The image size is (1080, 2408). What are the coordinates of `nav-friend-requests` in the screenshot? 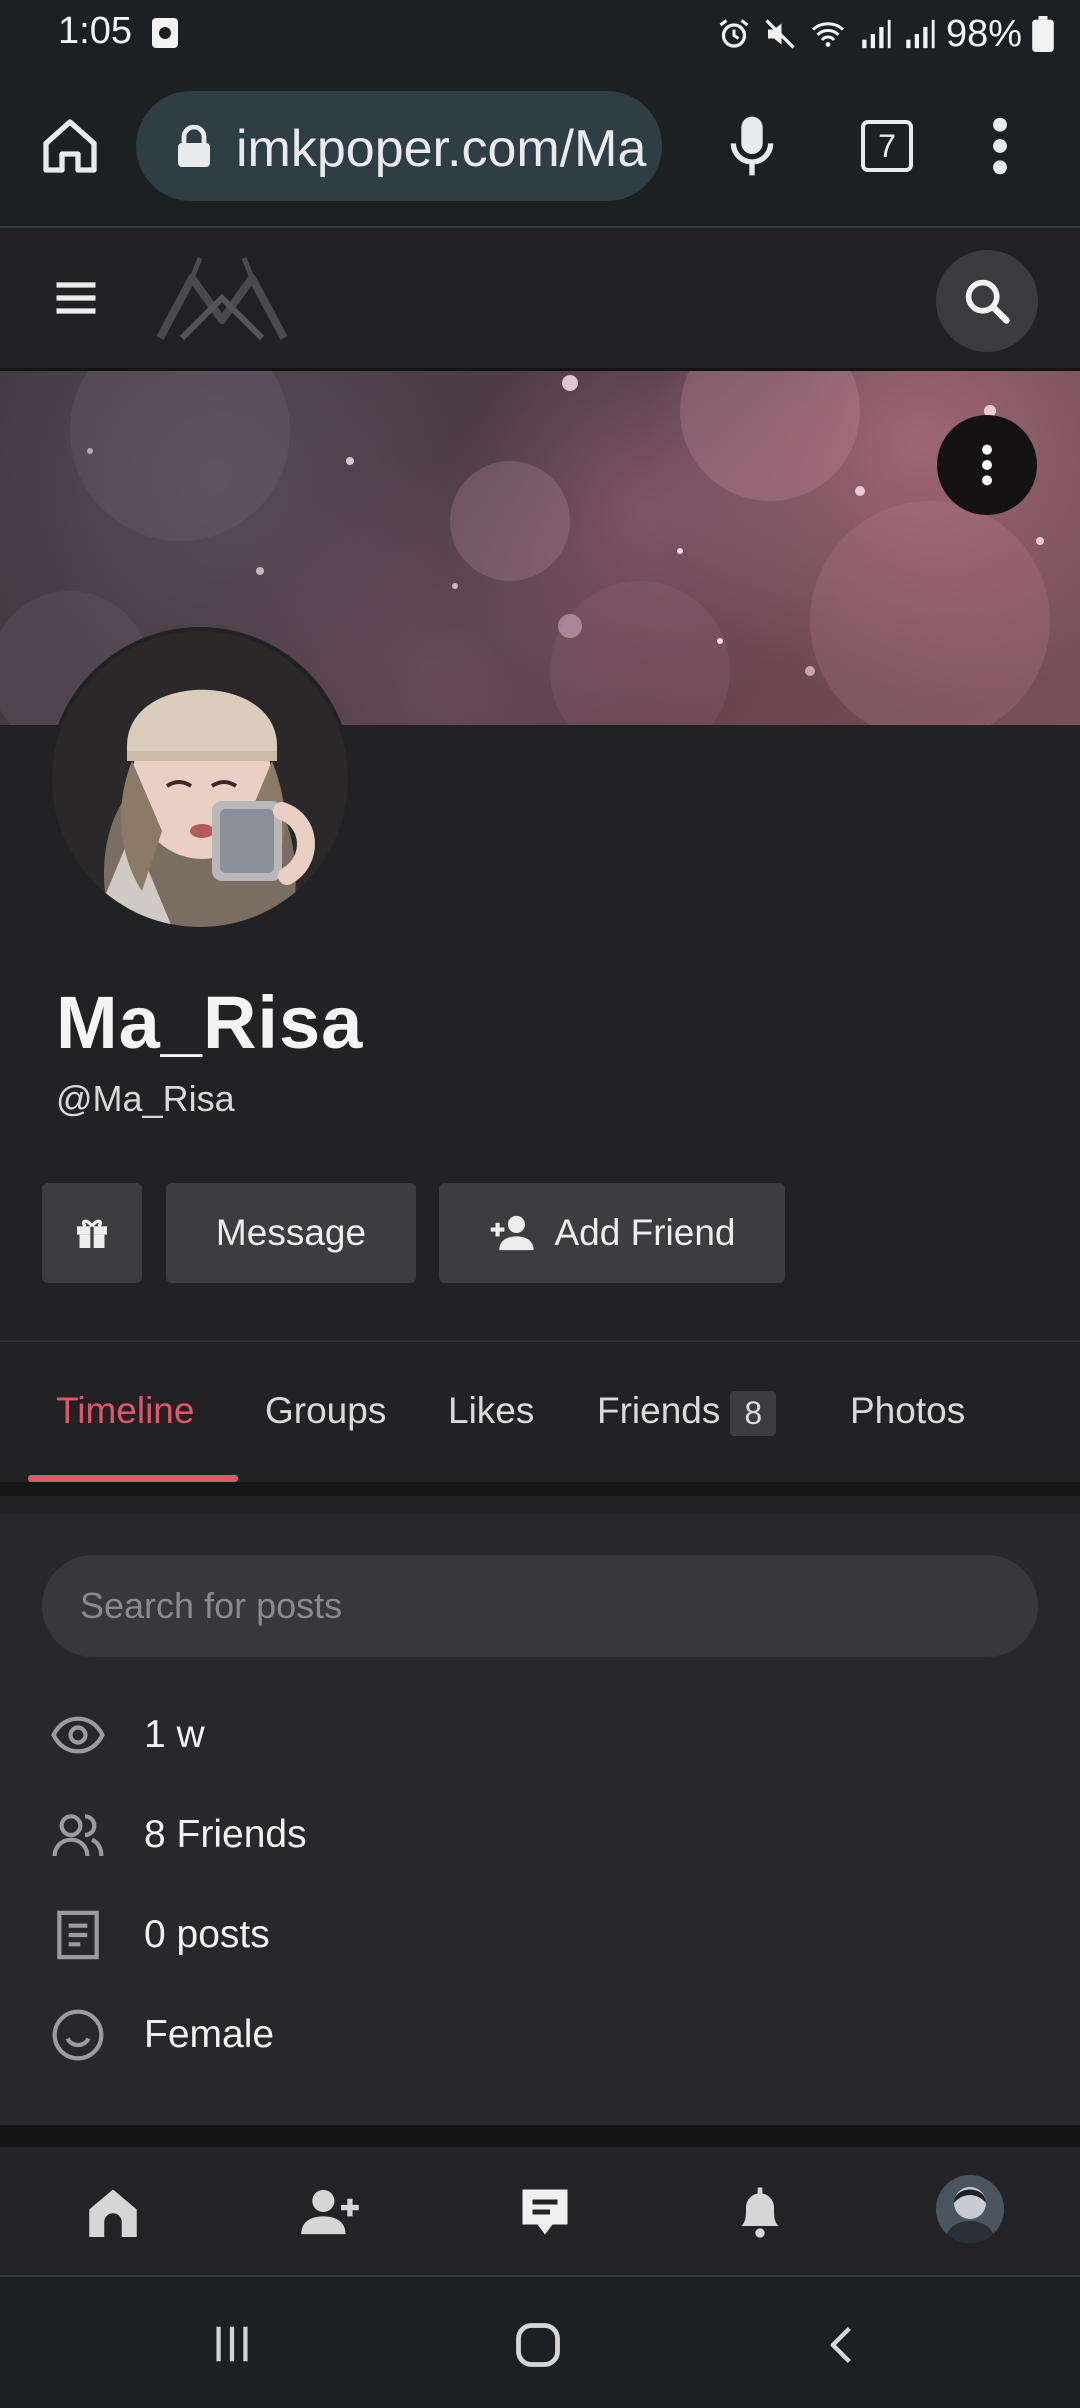 It's located at (330, 2212).